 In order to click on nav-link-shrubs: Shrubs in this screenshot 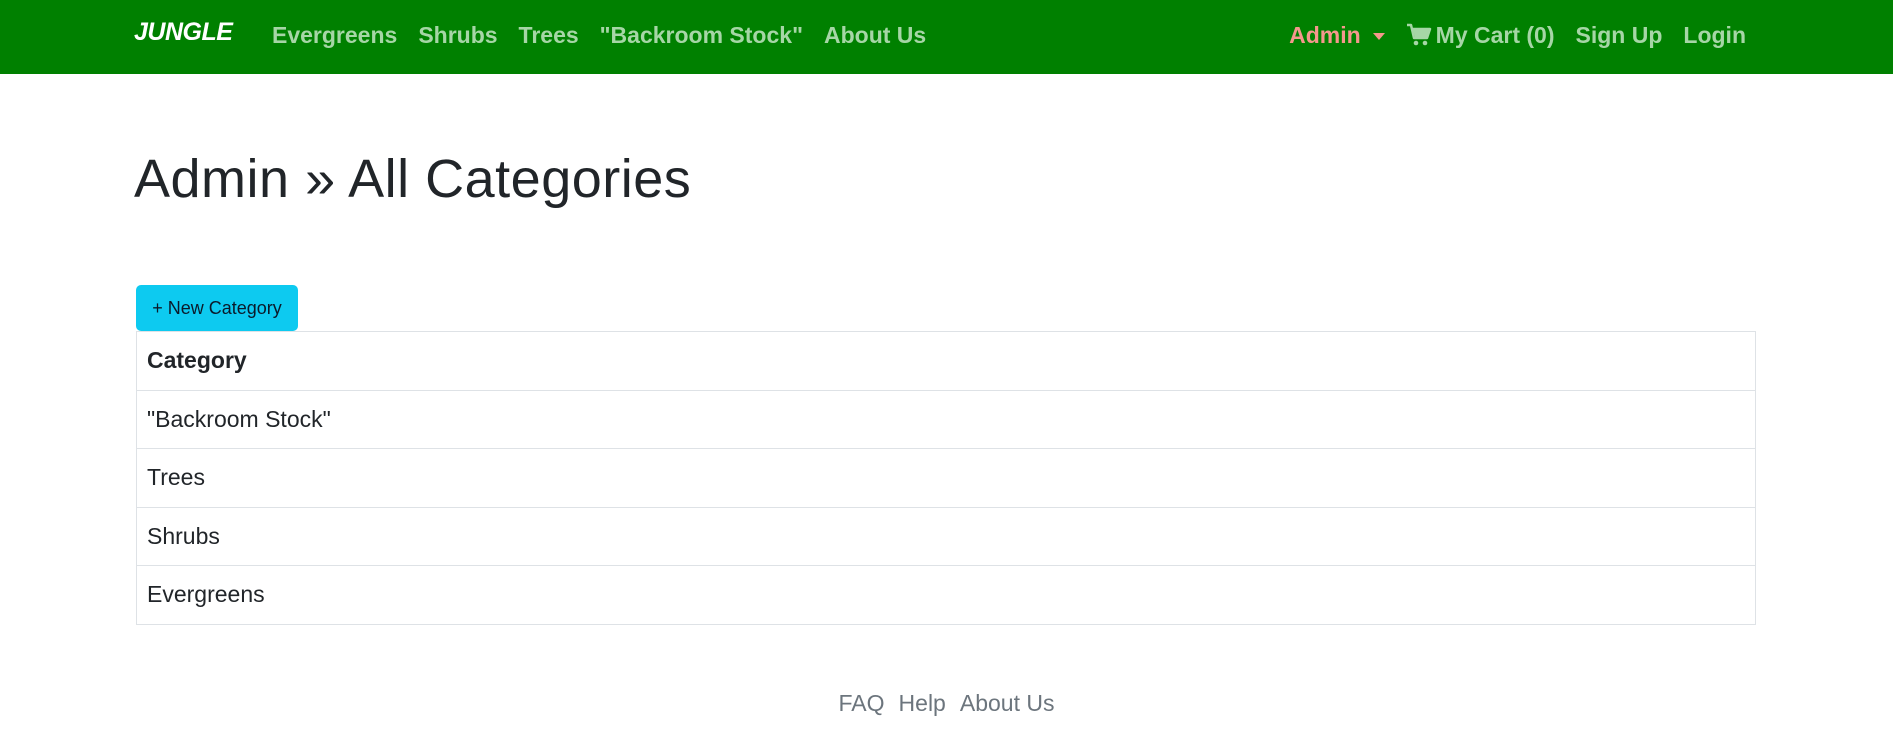, I will do `click(457, 35)`.